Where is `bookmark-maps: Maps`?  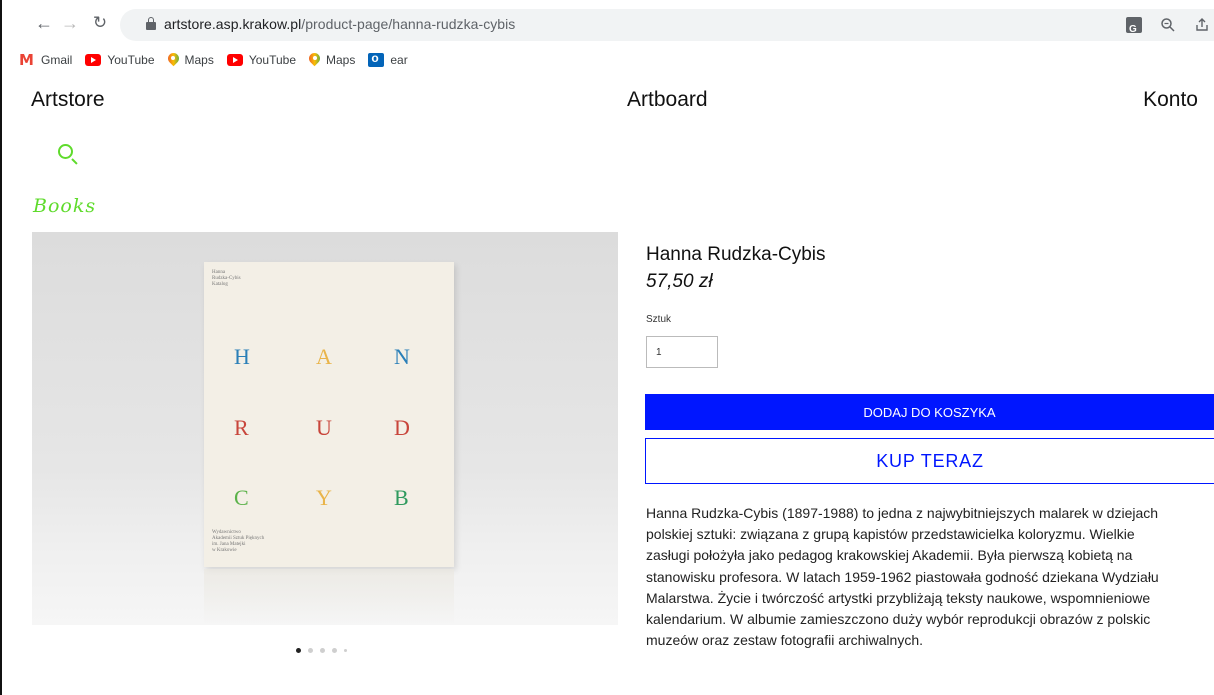
bookmark-maps: Maps is located at coordinates (191, 60).